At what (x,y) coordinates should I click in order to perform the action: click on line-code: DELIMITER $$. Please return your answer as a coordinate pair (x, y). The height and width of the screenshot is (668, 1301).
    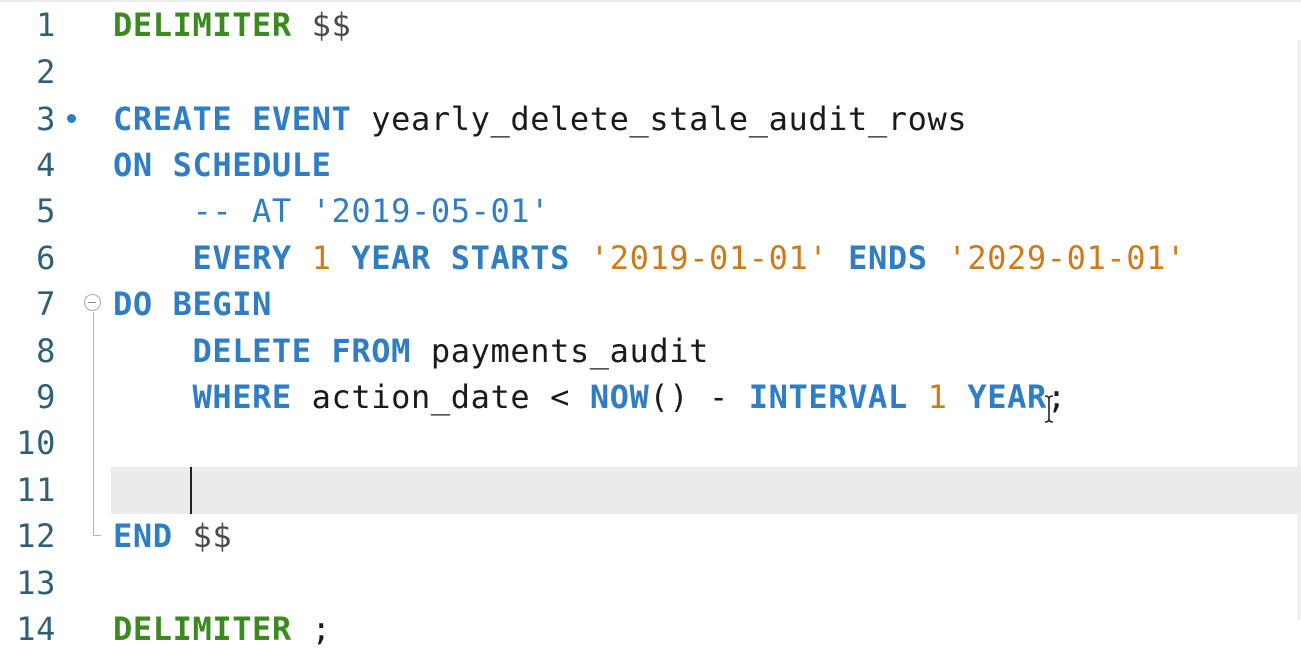
    Looking at the image, I should click on (232, 25).